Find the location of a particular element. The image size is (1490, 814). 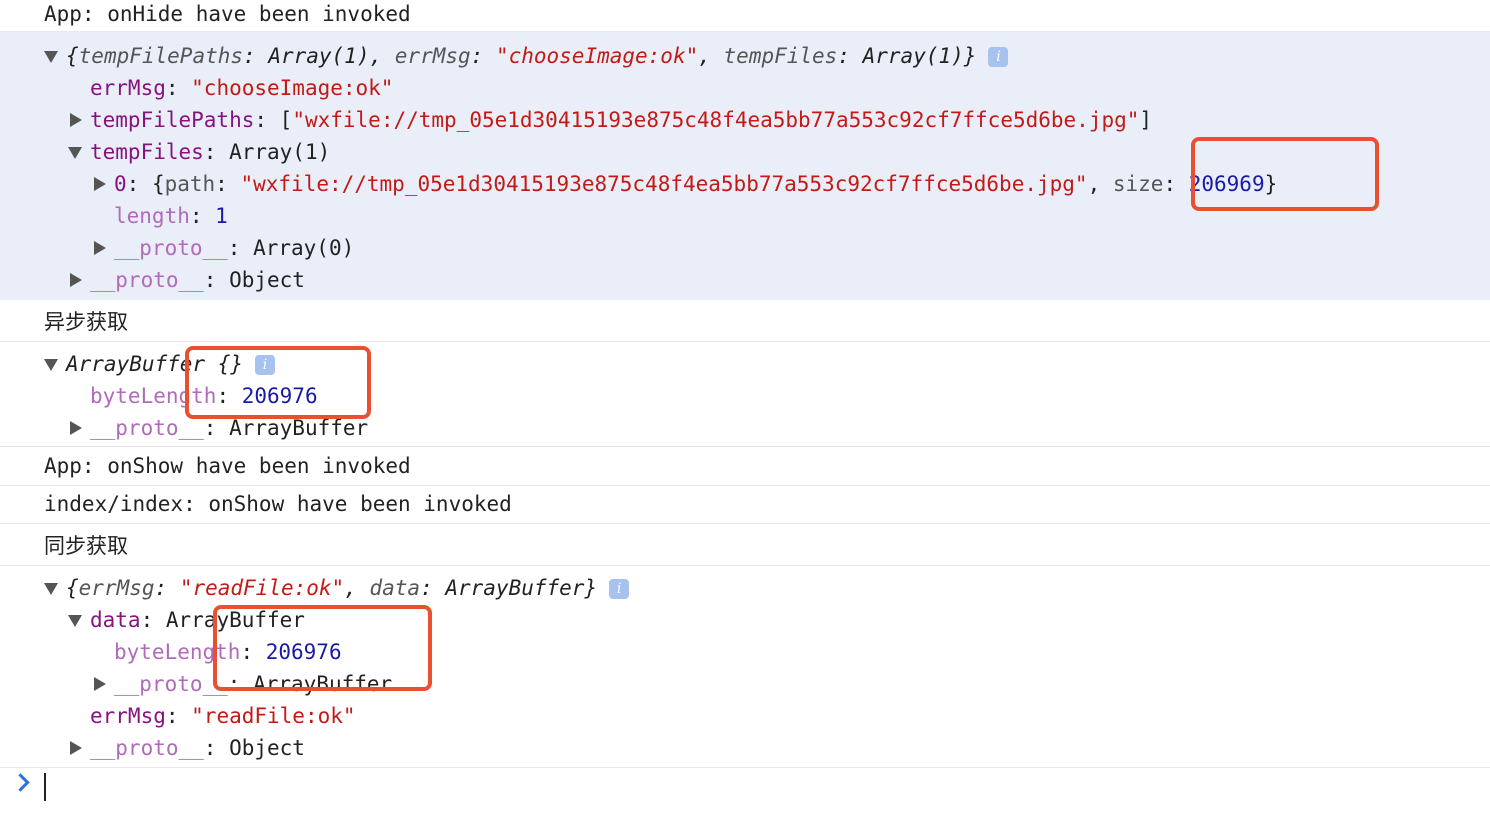

property-tempfiles: tempFiles: Array(1) is located at coordinates (210, 152).